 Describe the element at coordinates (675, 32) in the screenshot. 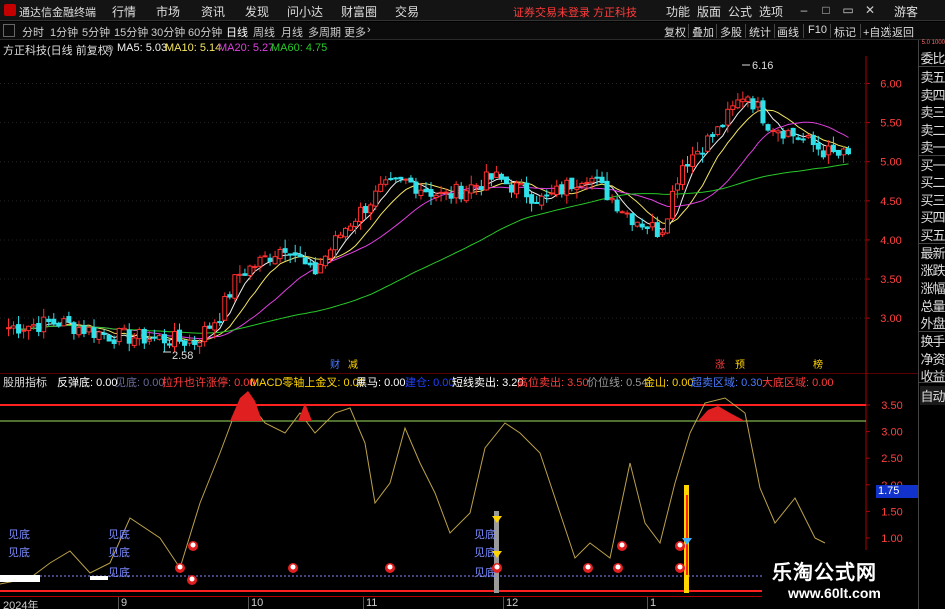

I see `adjust-button: 复权` at that location.